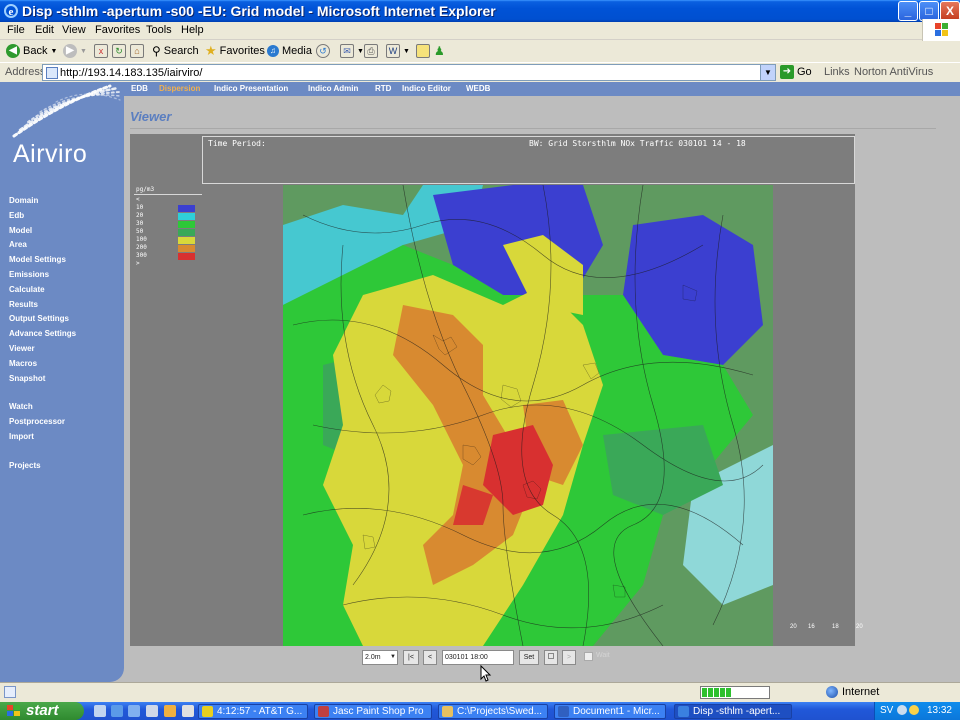 The height and width of the screenshot is (720, 960). I want to click on mail-button: ✉ ▼, so click(352, 51).